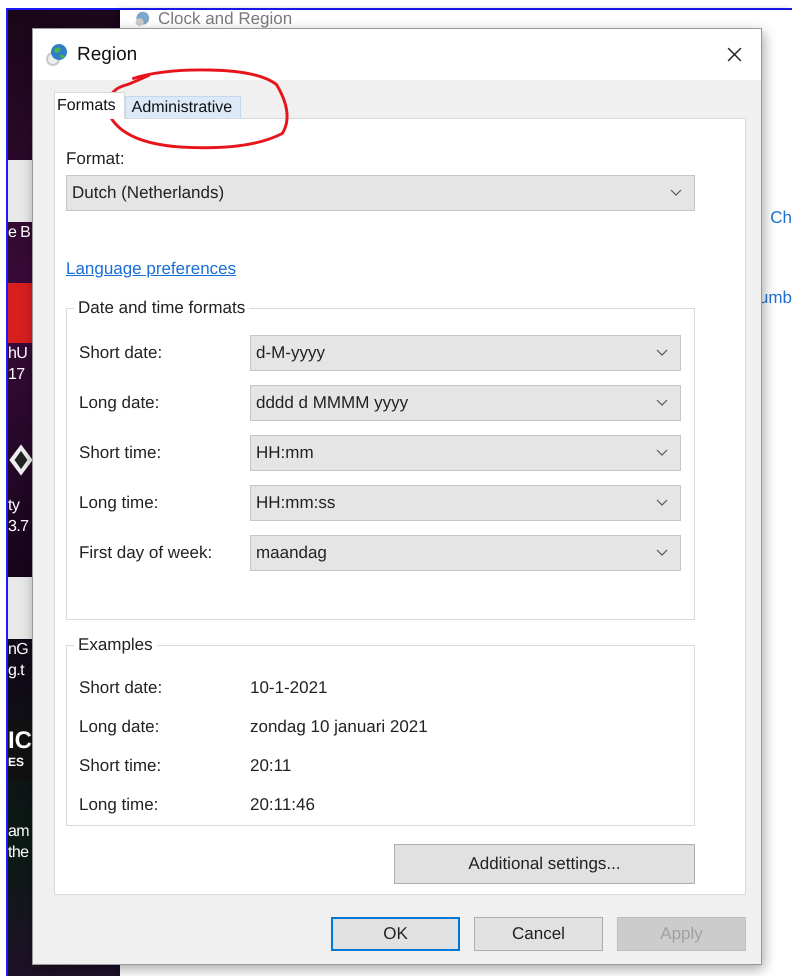 The height and width of the screenshot is (976, 792). What do you see at coordinates (465, 453) in the screenshot?
I see `format-dropdown: HH:mm` at bounding box center [465, 453].